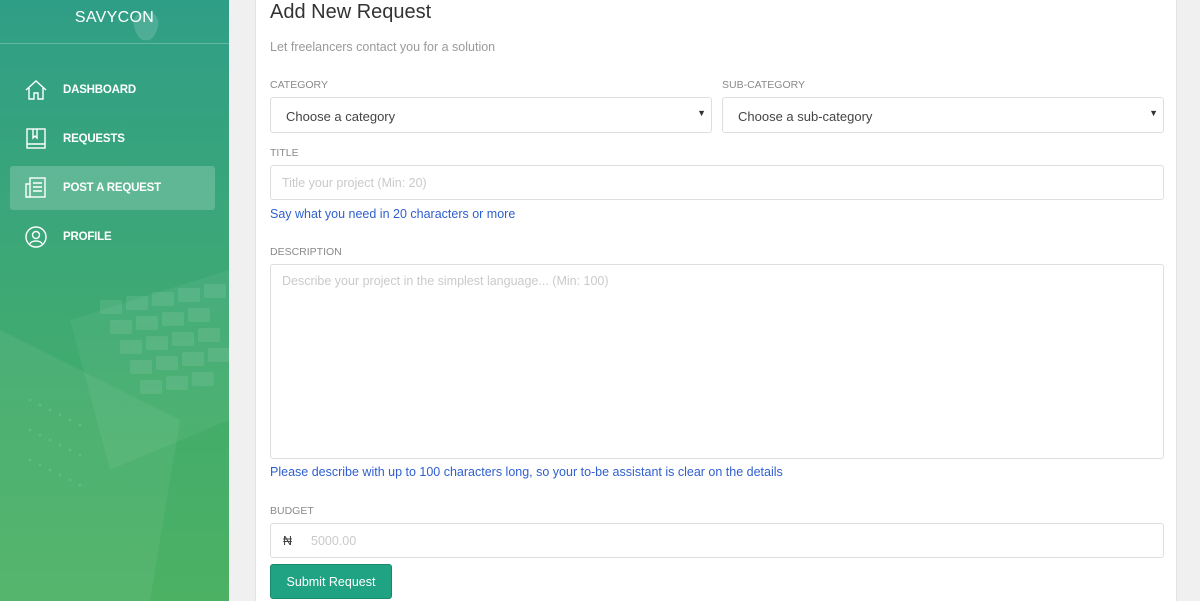 This screenshot has height=601, width=1200. Describe the element at coordinates (87, 237) in the screenshot. I see `sidebar-item-label: PROFILE` at that location.